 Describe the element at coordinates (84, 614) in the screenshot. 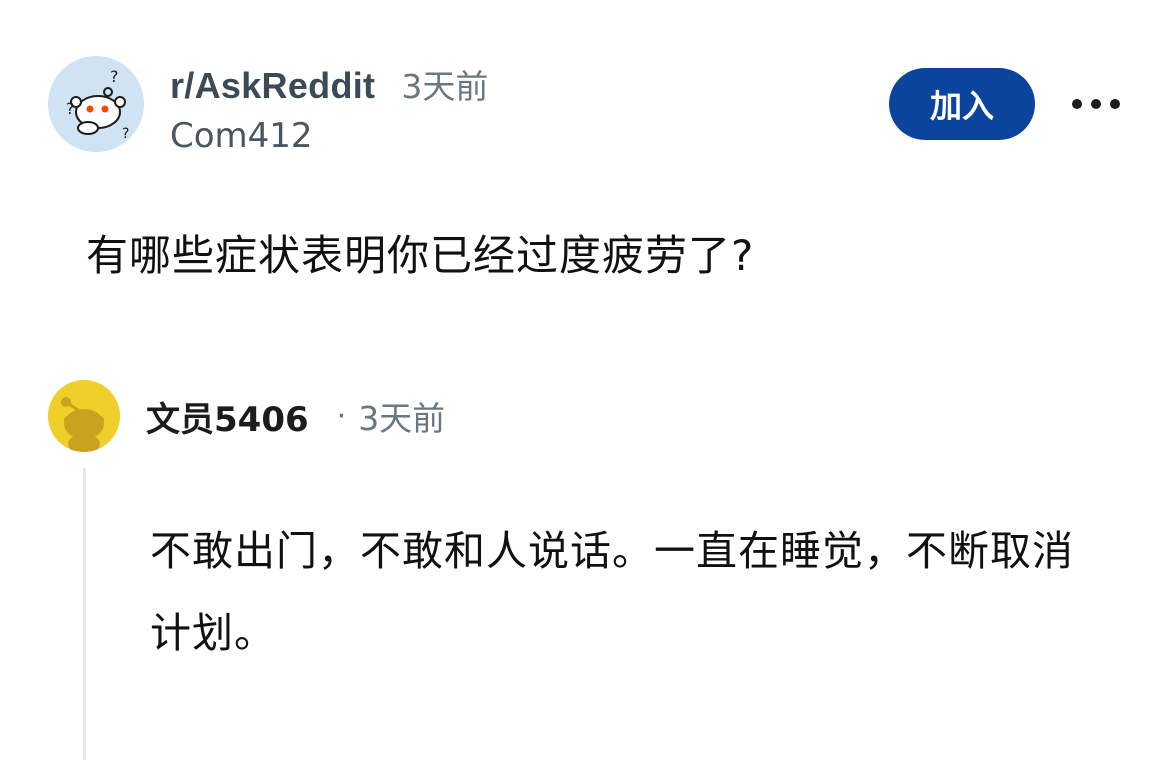

I see `comment-thread-line` at that location.